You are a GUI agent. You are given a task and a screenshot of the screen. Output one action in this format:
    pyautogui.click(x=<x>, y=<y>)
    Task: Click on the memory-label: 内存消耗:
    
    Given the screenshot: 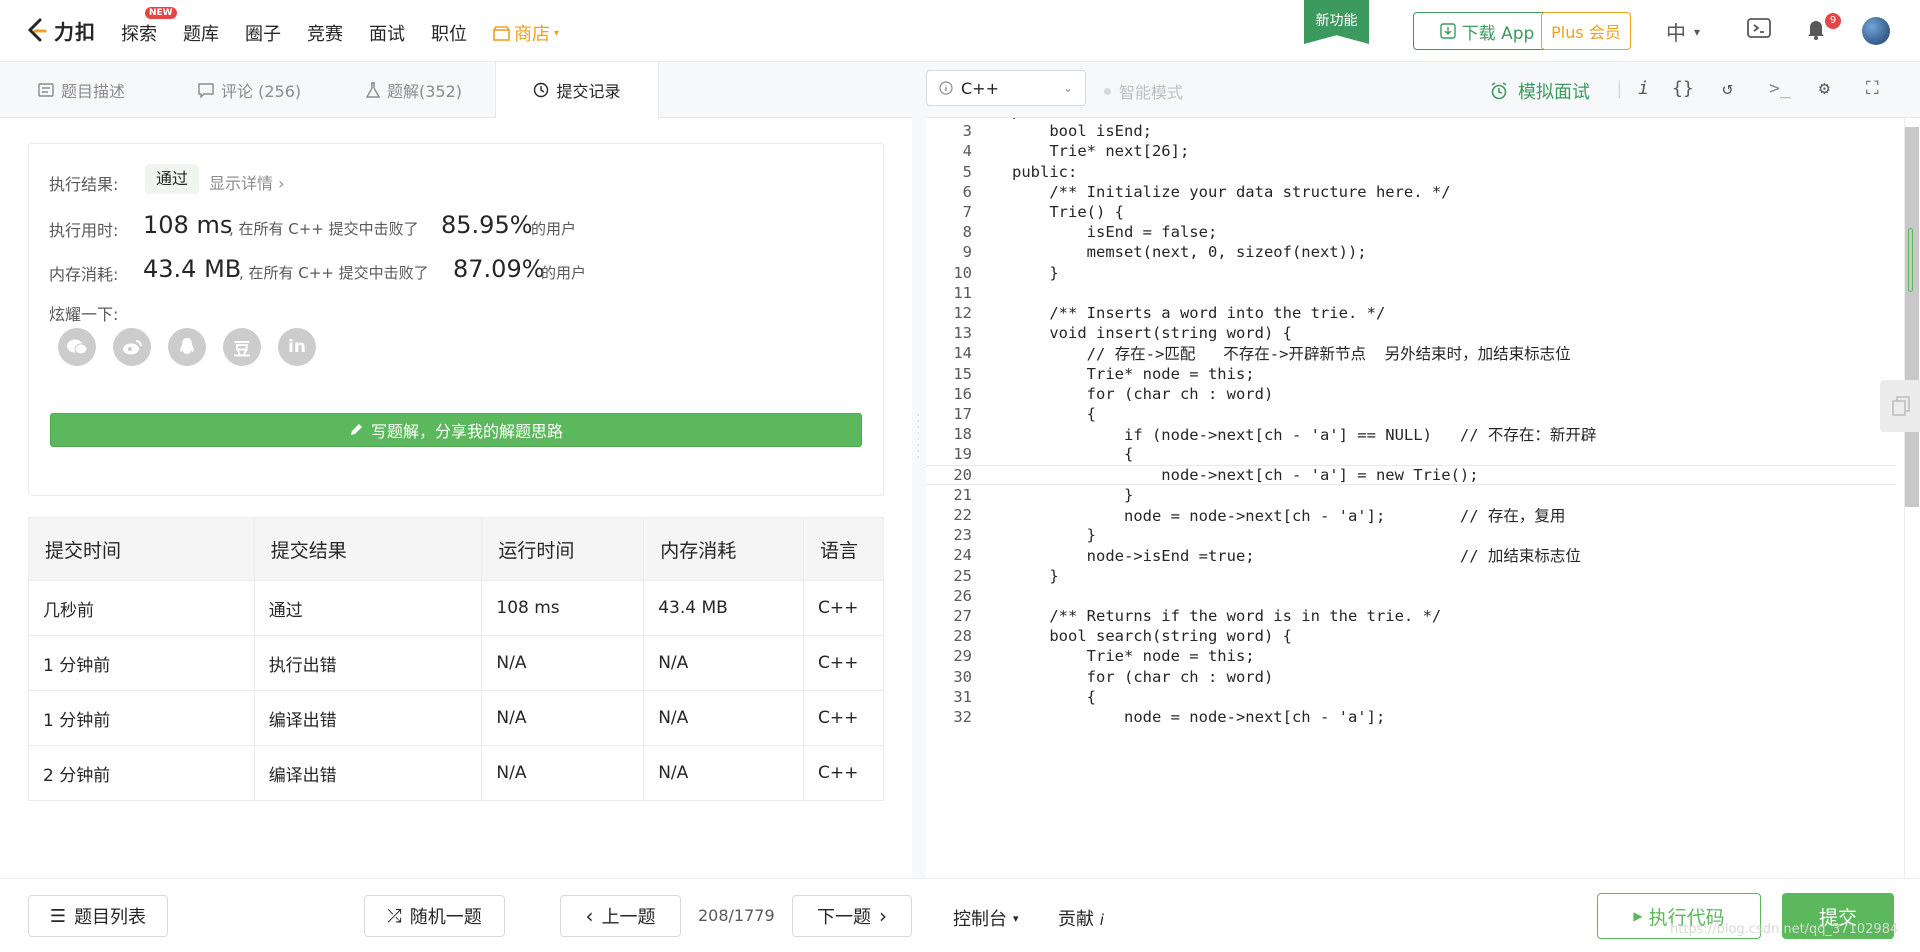 What is the action you would take?
    pyautogui.click(x=84, y=274)
    